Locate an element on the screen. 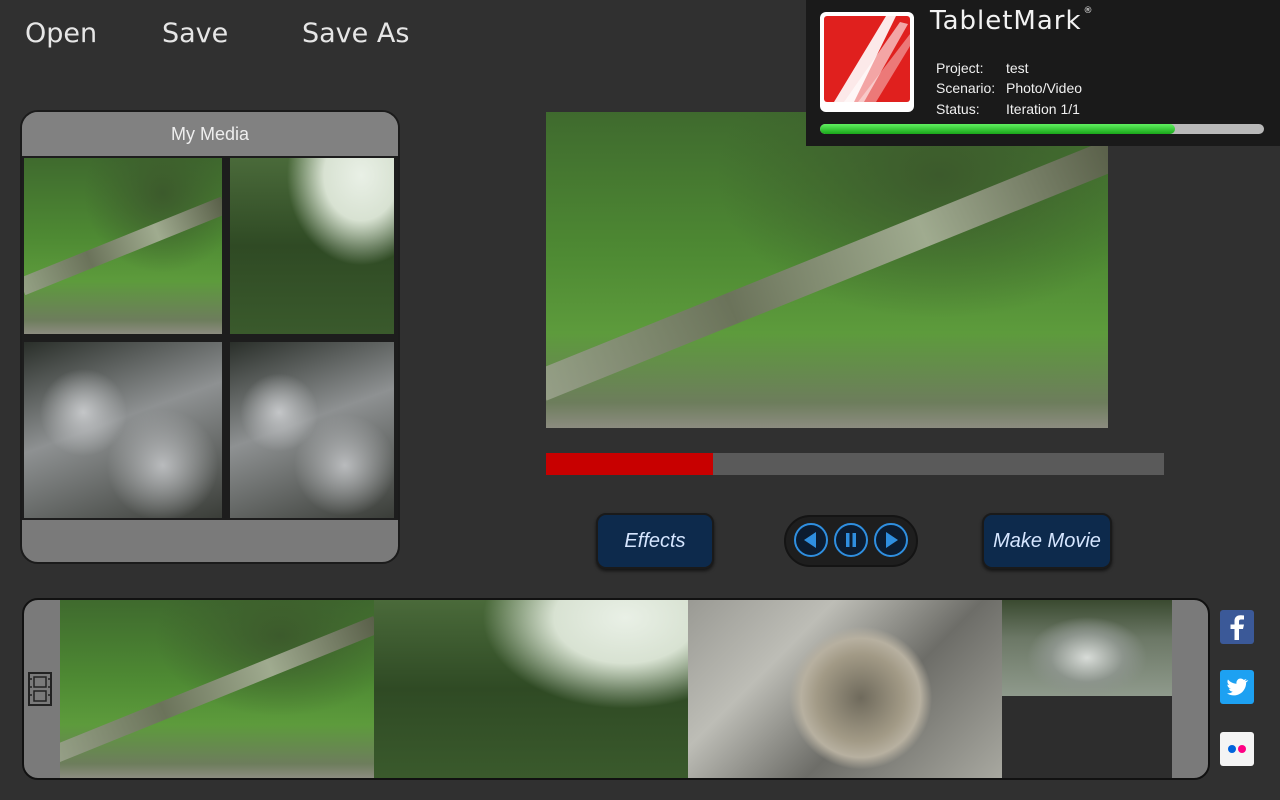 Image resolution: width=1280 pixels, height=800 pixels. facebook-button is located at coordinates (1237, 627).